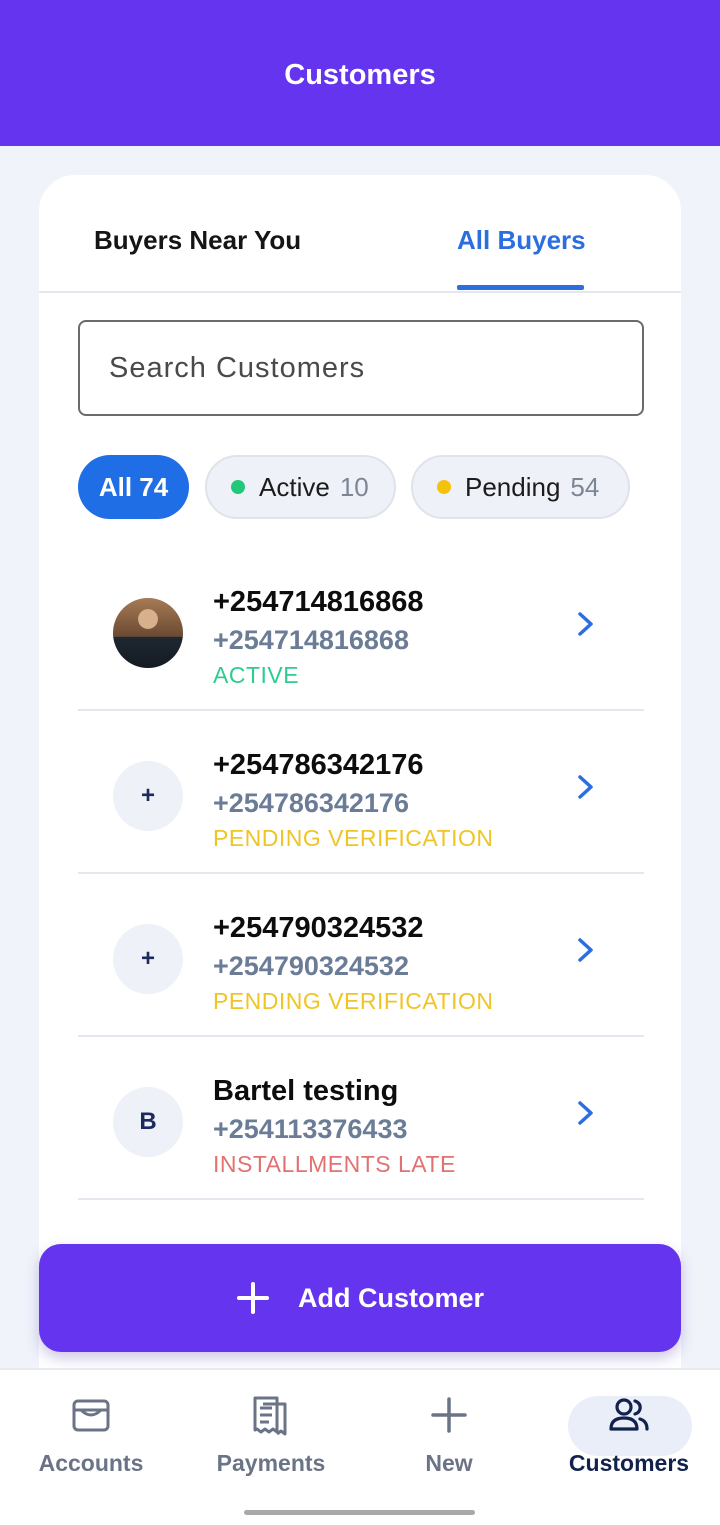 The width and height of the screenshot is (720, 1525). I want to click on nav-new-label: New, so click(449, 1463).